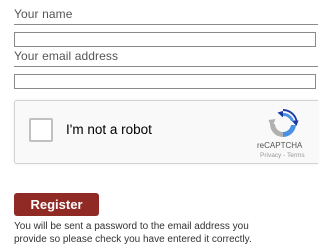  Describe the element at coordinates (109, 129) in the screenshot. I see `recaptcha-label: I'm not a robot` at that location.